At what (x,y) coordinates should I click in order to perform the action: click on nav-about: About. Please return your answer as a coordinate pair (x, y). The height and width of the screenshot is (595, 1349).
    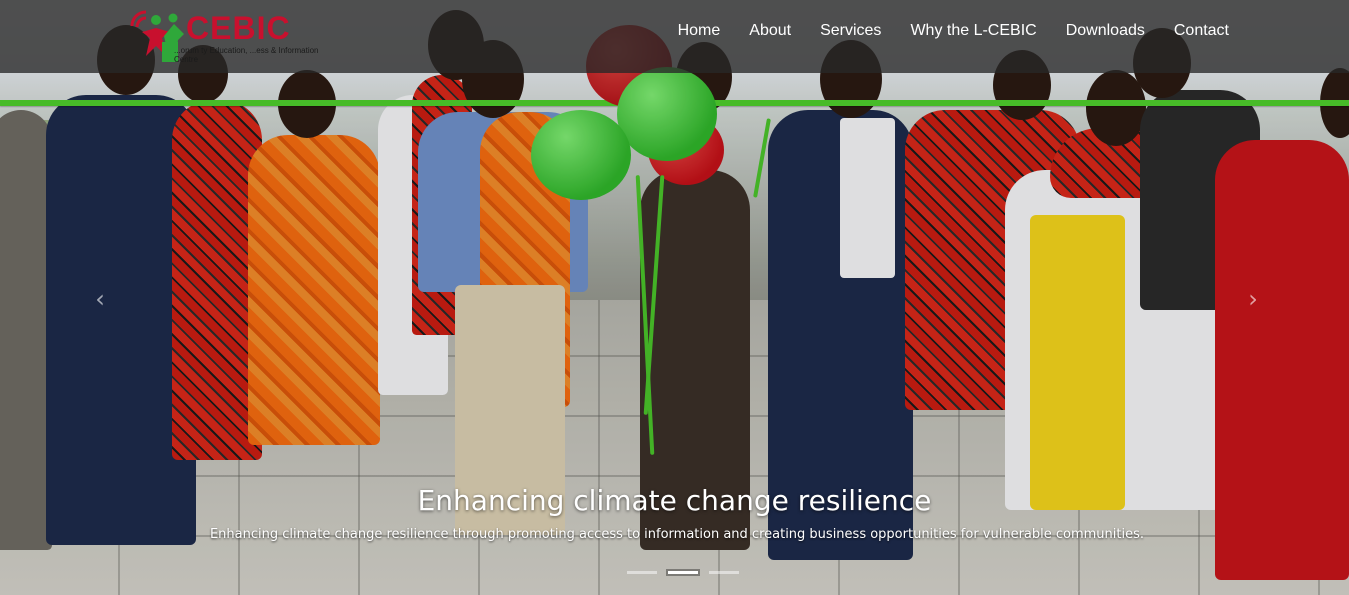
    Looking at the image, I should click on (770, 31).